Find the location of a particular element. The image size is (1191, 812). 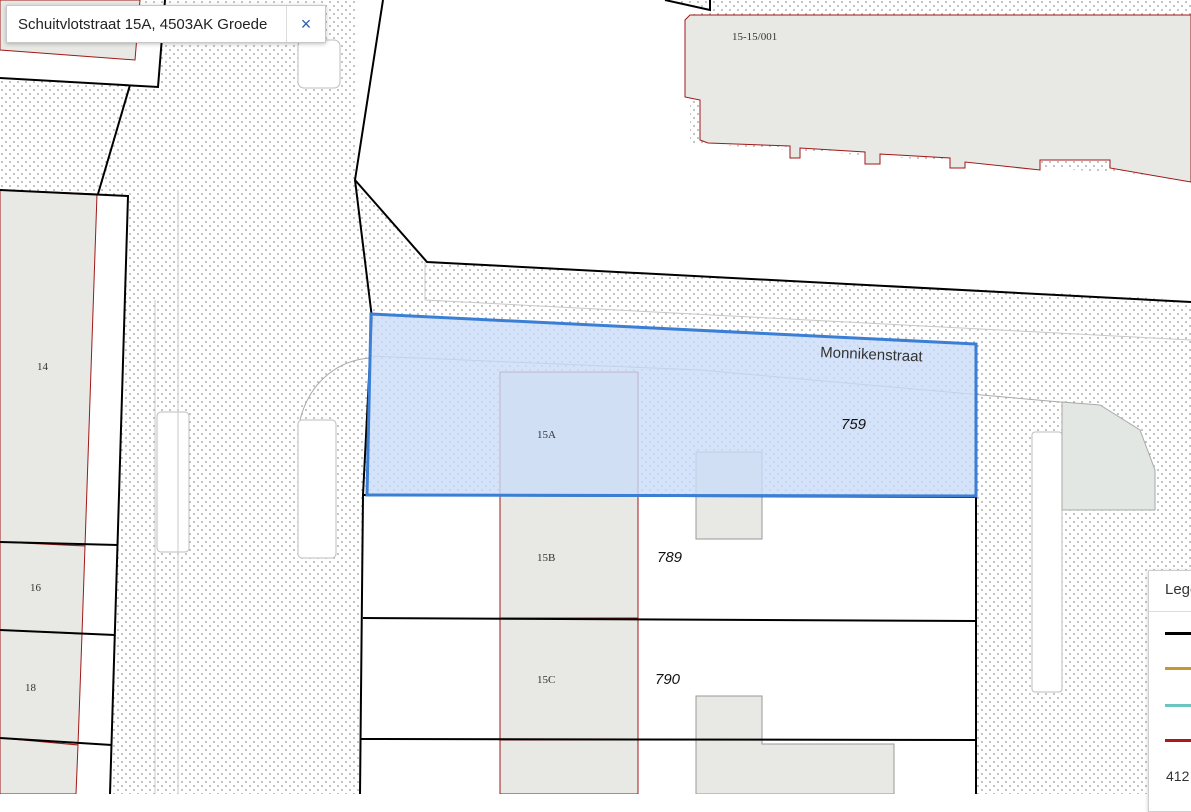

building-15b is located at coordinates (569, 557).